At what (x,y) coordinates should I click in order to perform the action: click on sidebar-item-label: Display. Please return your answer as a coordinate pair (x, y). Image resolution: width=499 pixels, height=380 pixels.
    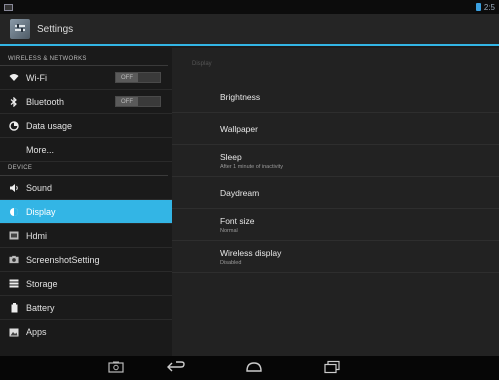
    Looking at the image, I should click on (41, 211).